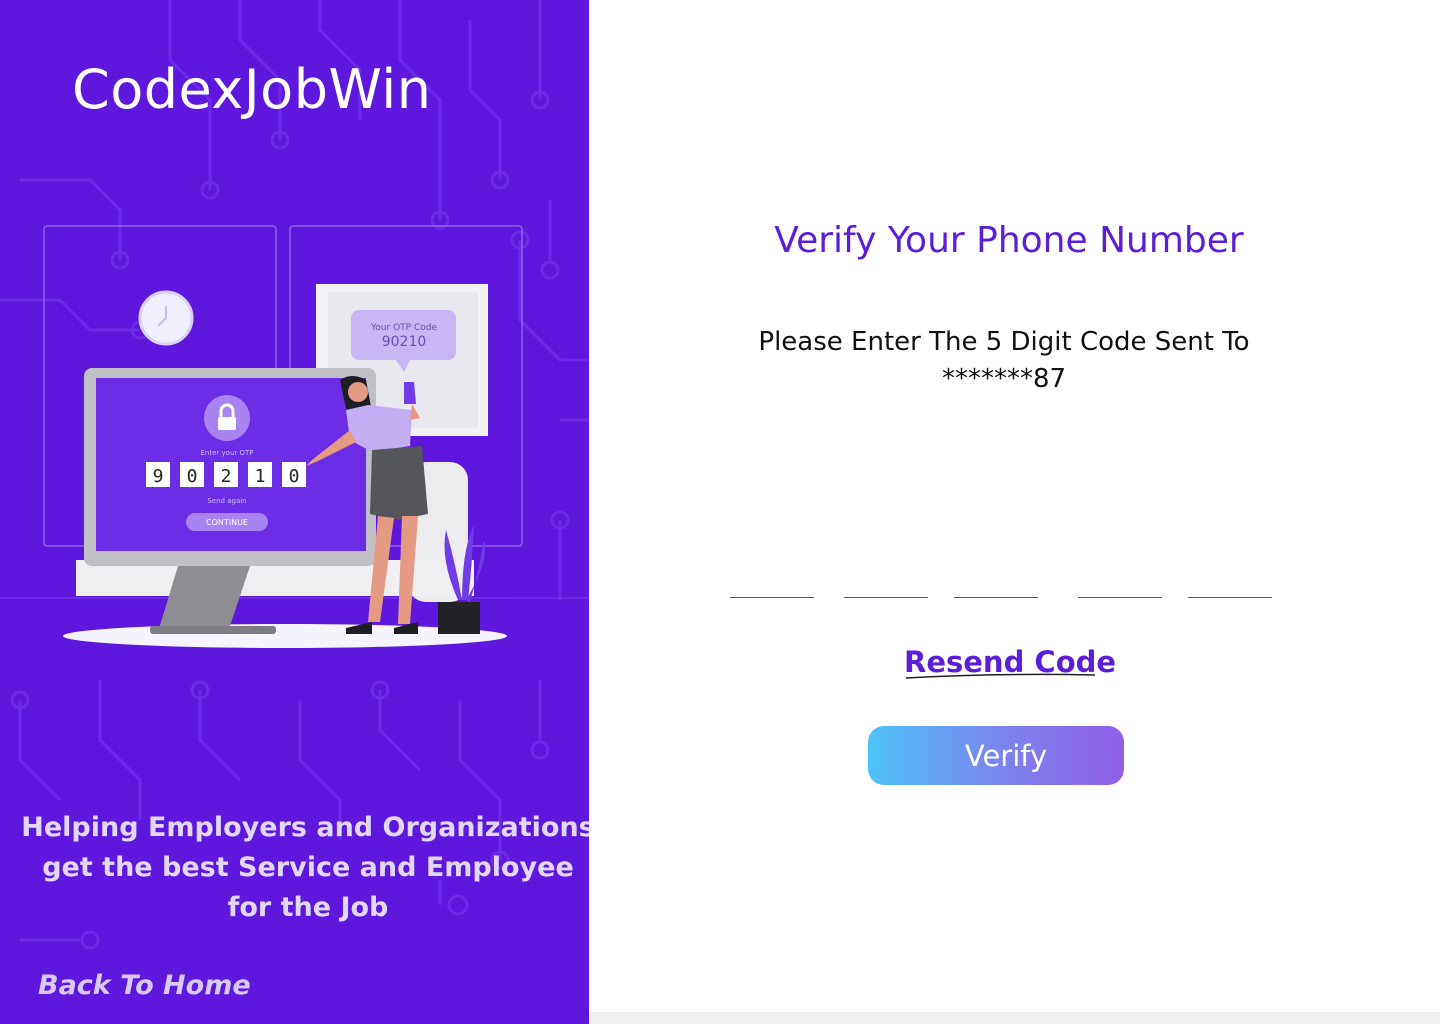 The height and width of the screenshot is (1024, 1440). What do you see at coordinates (404, 342) in the screenshot?
I see `bubble-otp-code: 90210` at bounding box center [404, 342].